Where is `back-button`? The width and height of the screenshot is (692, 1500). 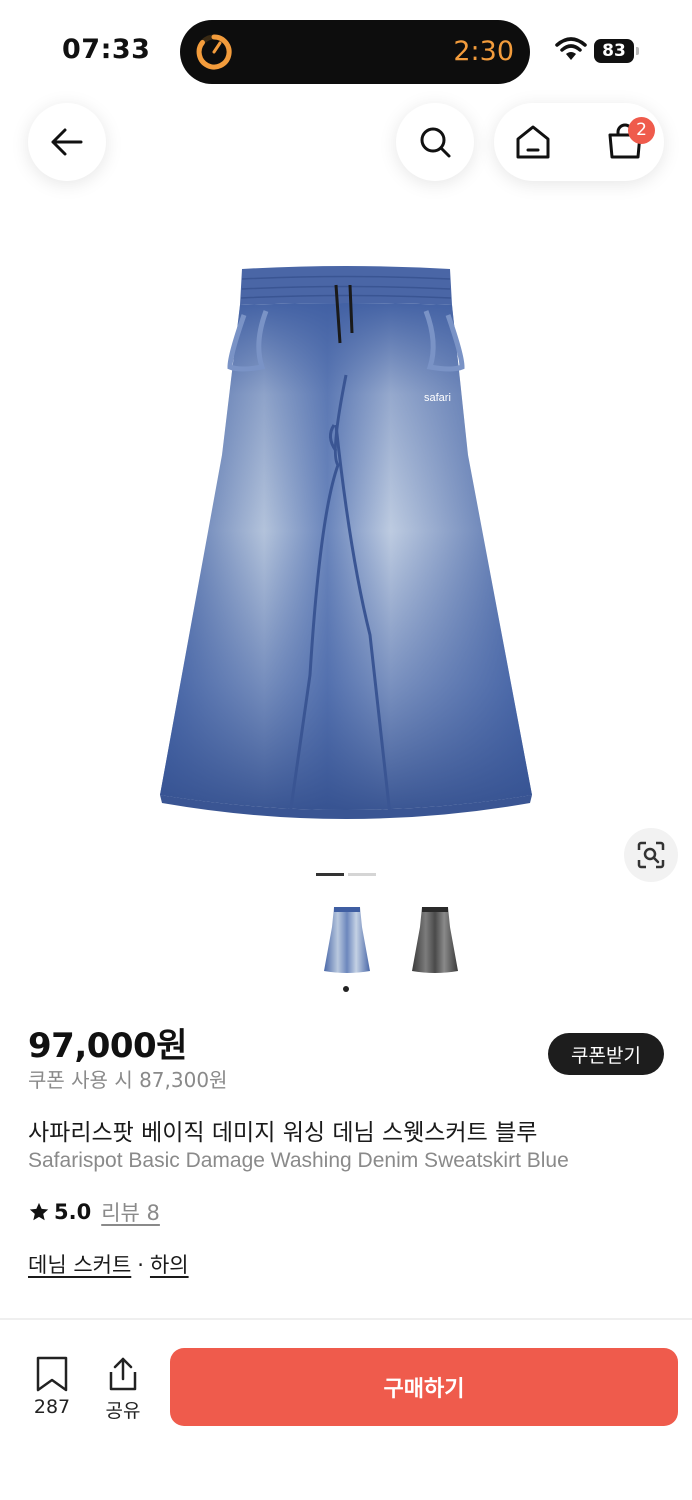 back-button is located at coordinates (67, 142).